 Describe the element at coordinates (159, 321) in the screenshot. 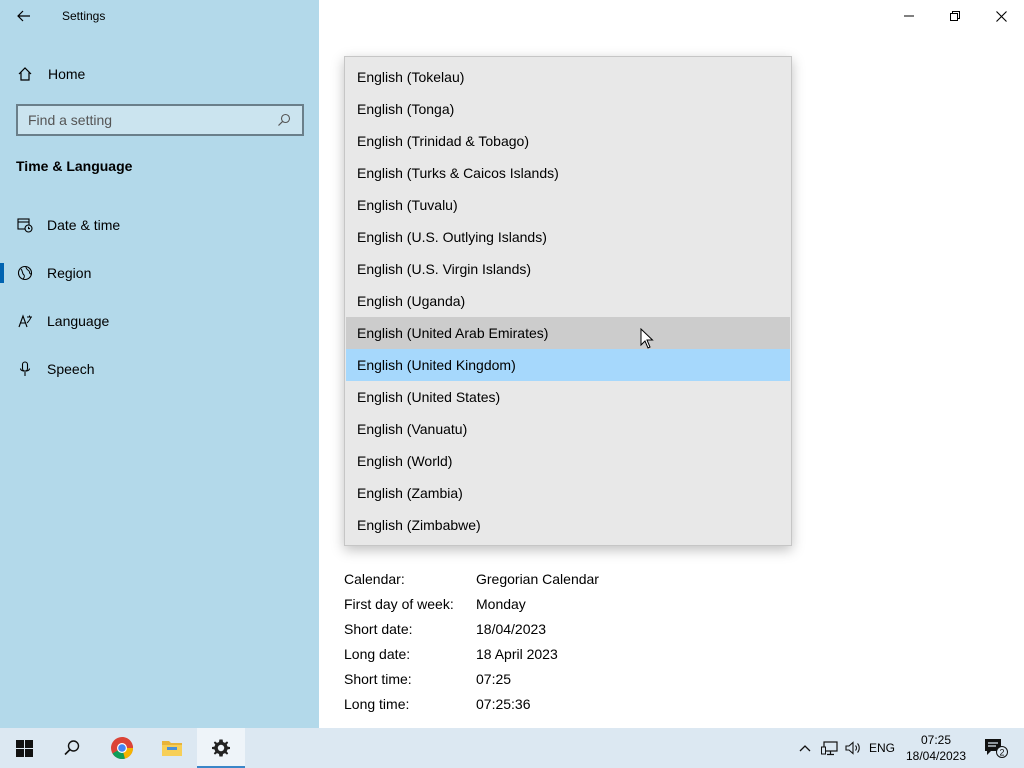

I see `sidebar-item-language: Language` at that location.